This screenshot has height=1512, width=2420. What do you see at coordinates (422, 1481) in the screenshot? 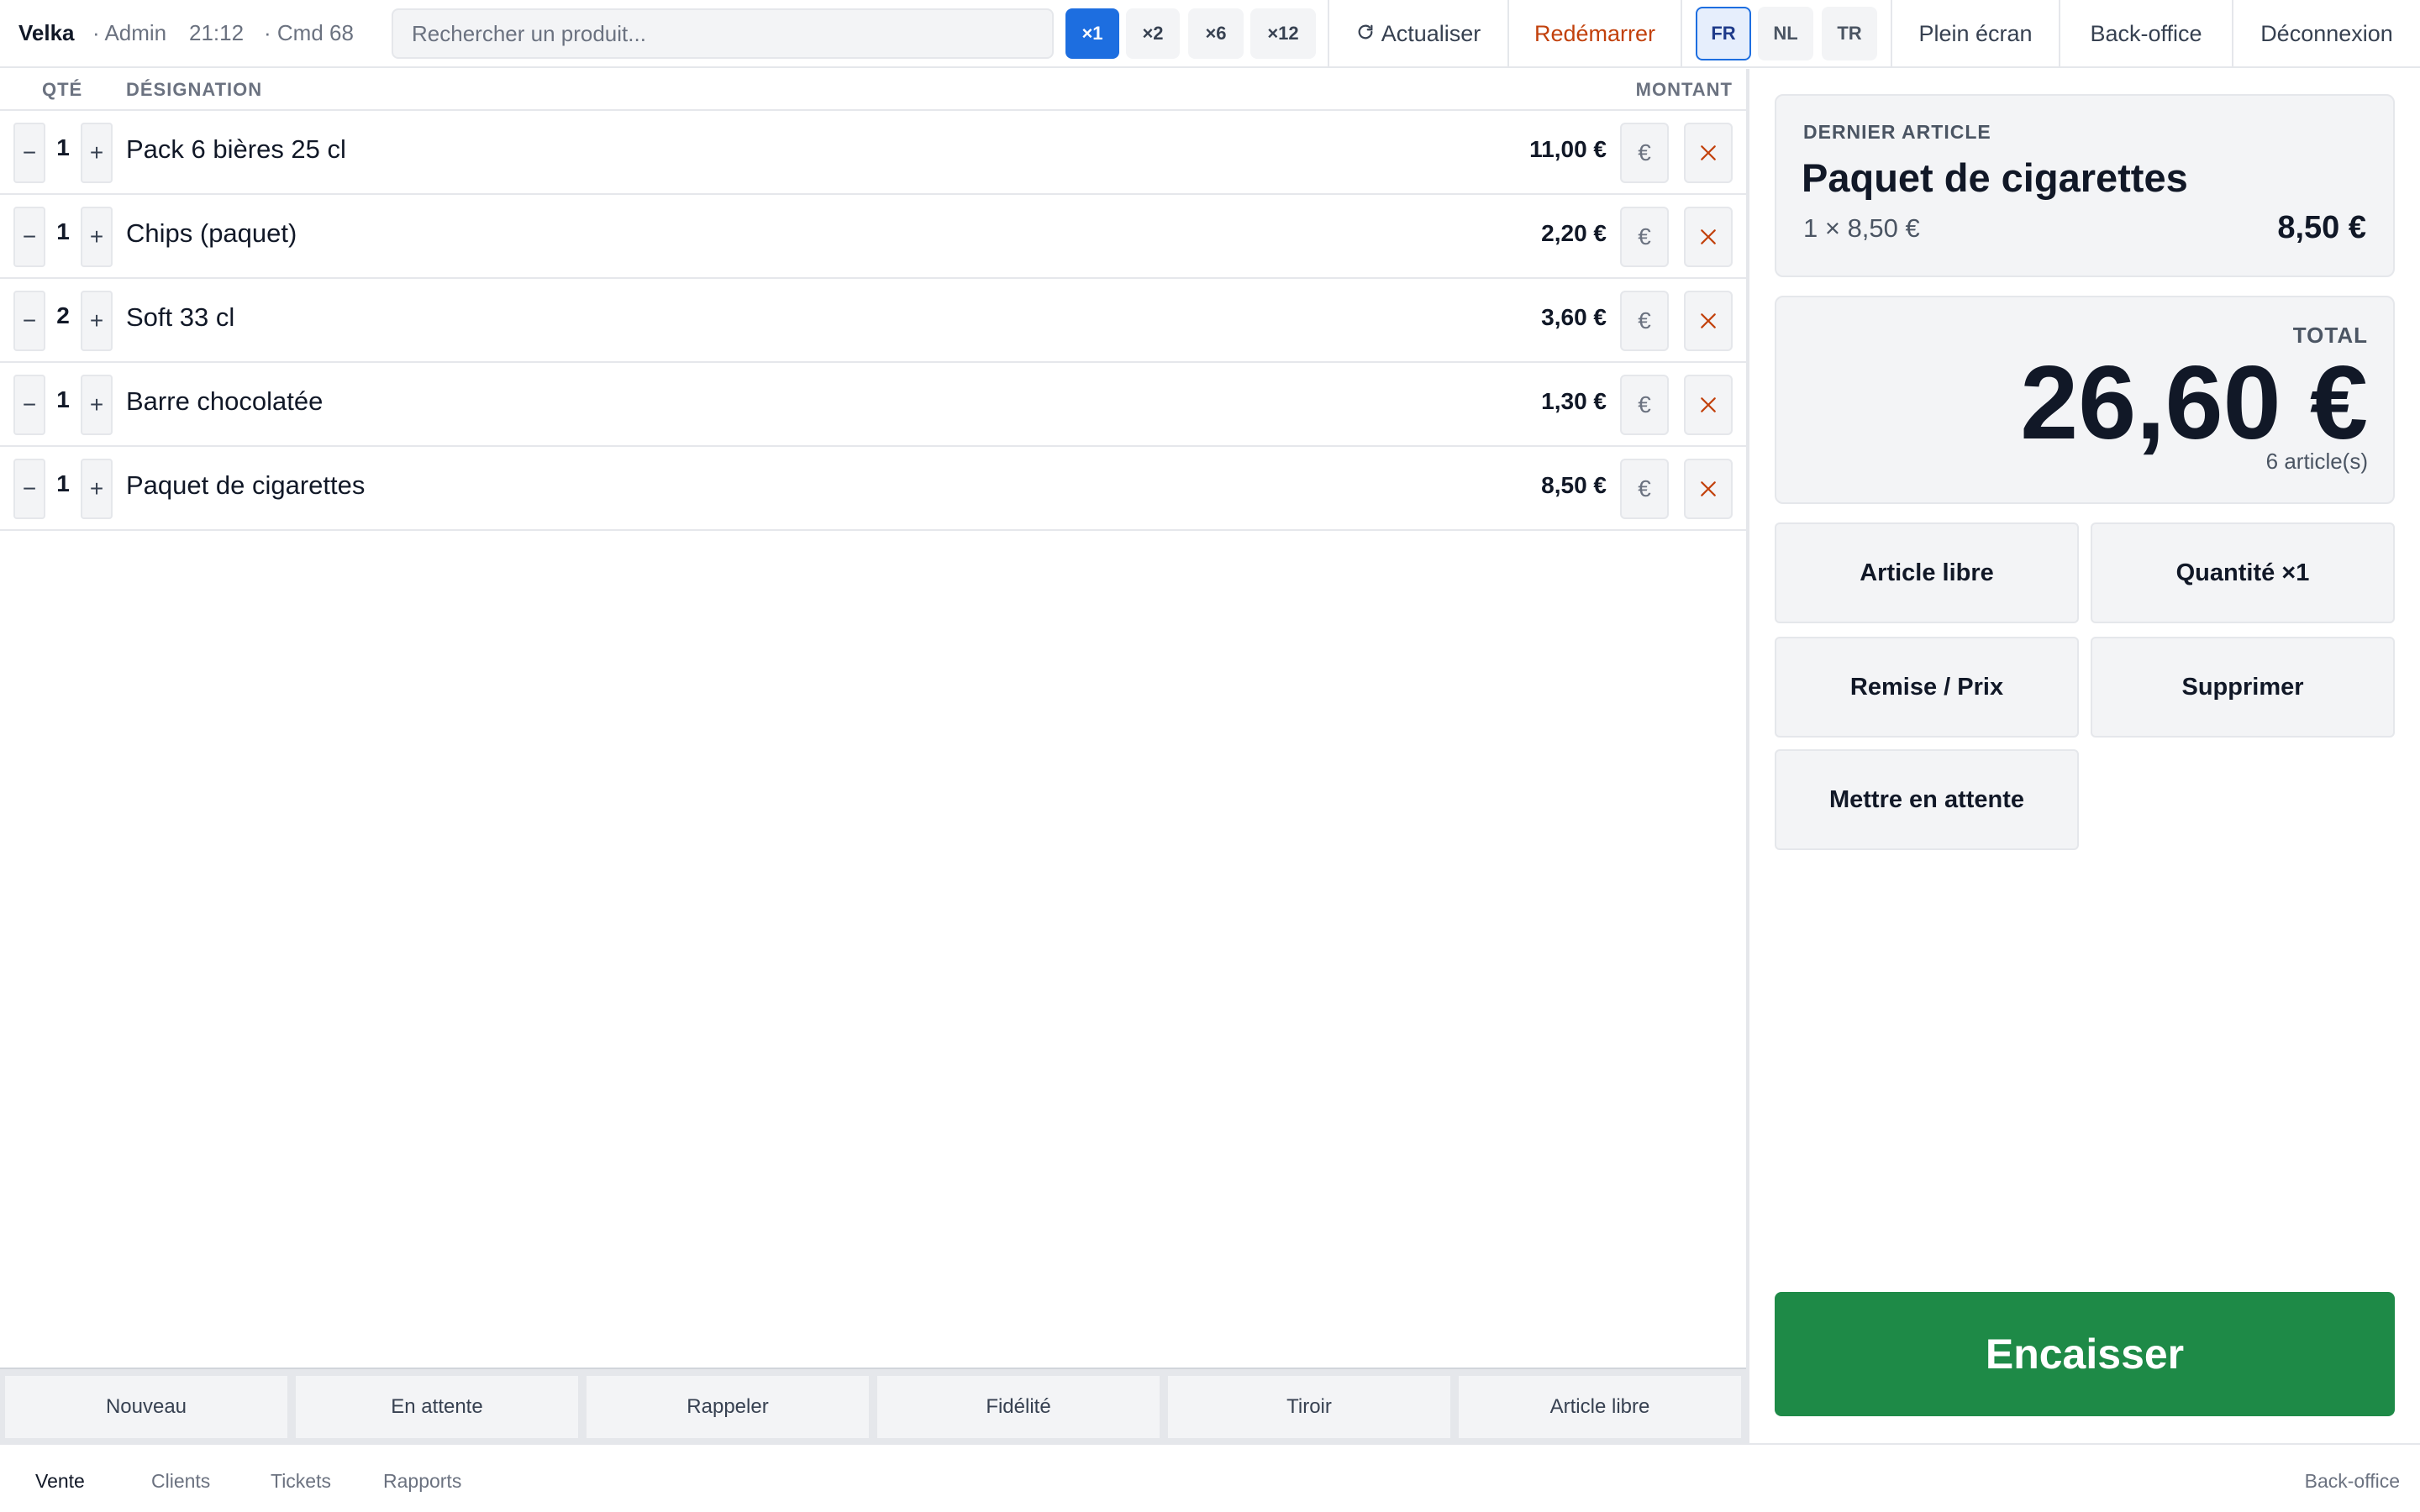
I see `nav-tab-reports: Rapports` at bounding box center [422, 1481].